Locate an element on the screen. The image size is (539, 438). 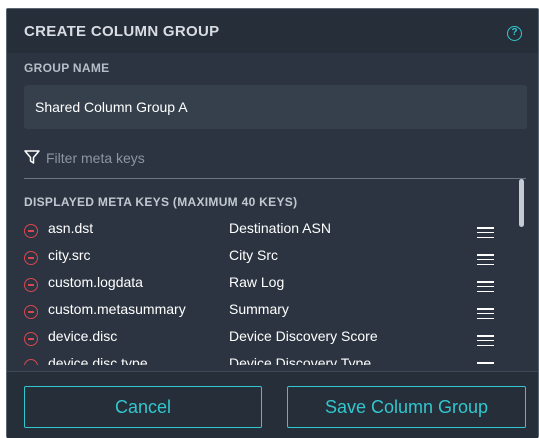
dialog-title: CREATE COLUMN GROUP is located at coordinates (122, 31).